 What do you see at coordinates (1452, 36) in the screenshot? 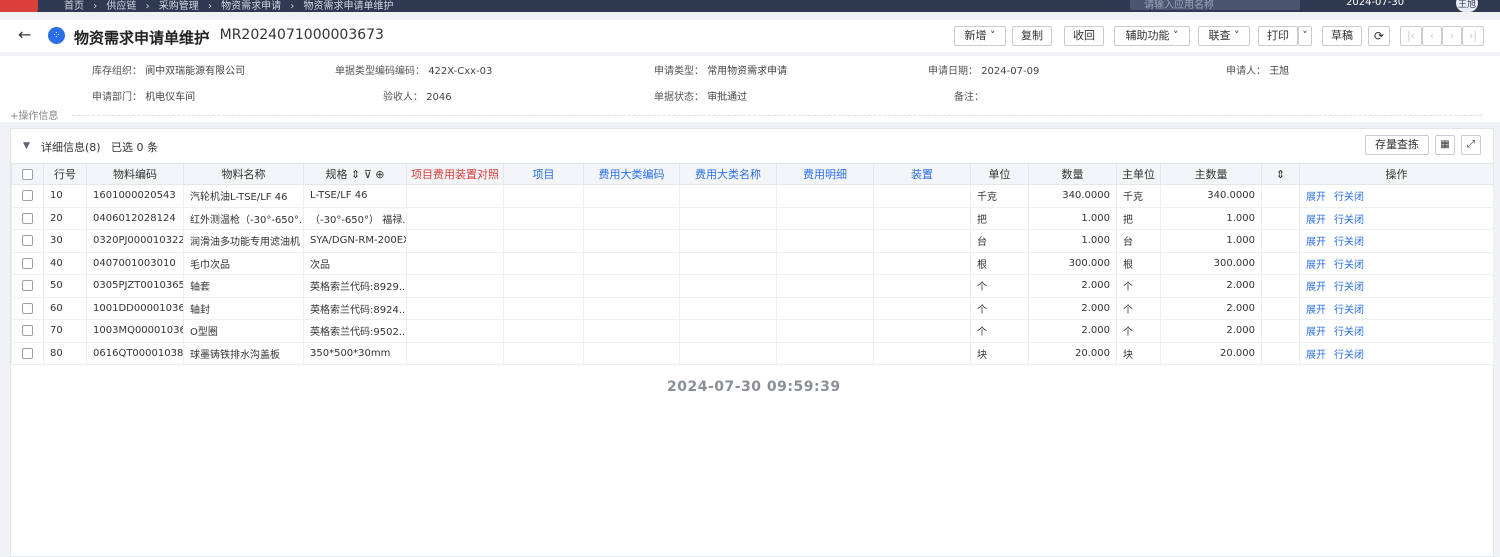
I see `next-page-icon: ›` at bounding box center [1452, 36].